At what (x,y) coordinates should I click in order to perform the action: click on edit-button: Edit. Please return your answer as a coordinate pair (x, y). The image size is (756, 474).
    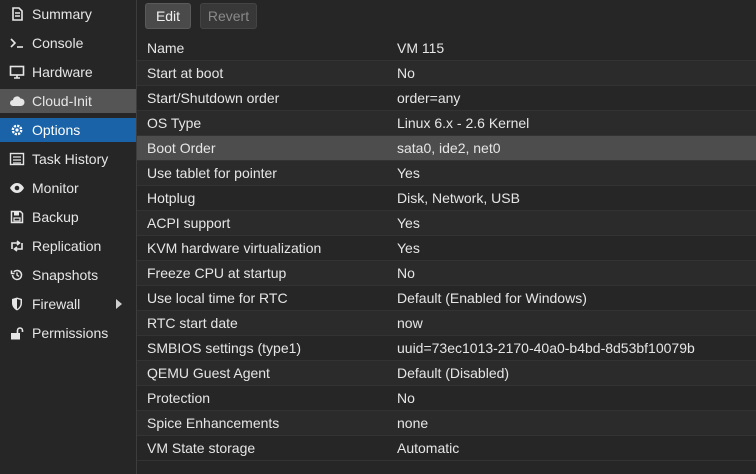
    Looking at the image, I should click on (168, 16).